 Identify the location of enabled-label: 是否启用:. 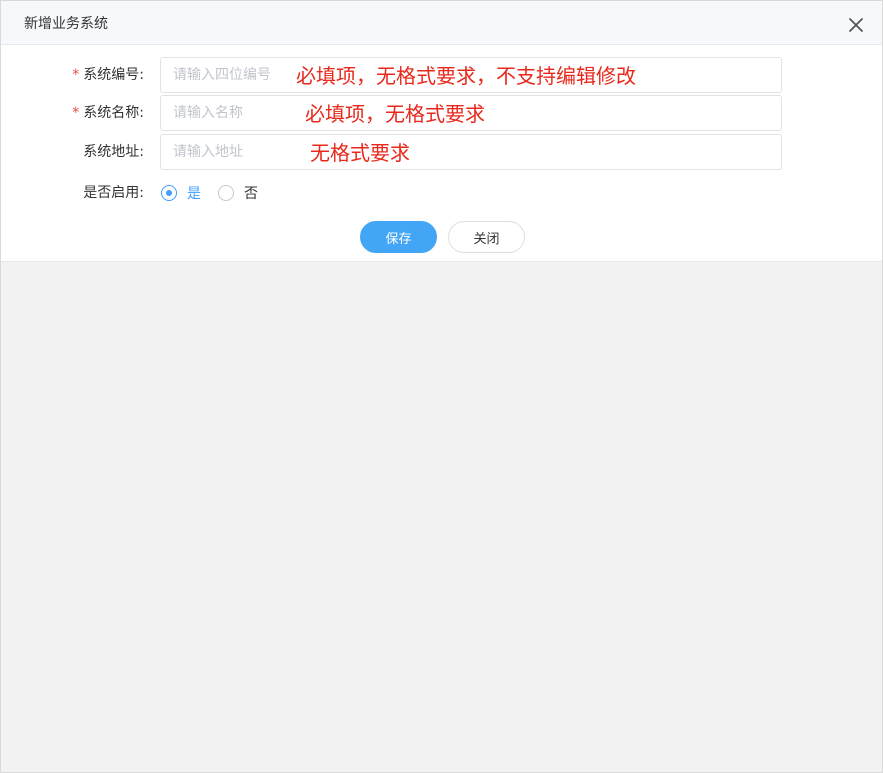
(113, 193).